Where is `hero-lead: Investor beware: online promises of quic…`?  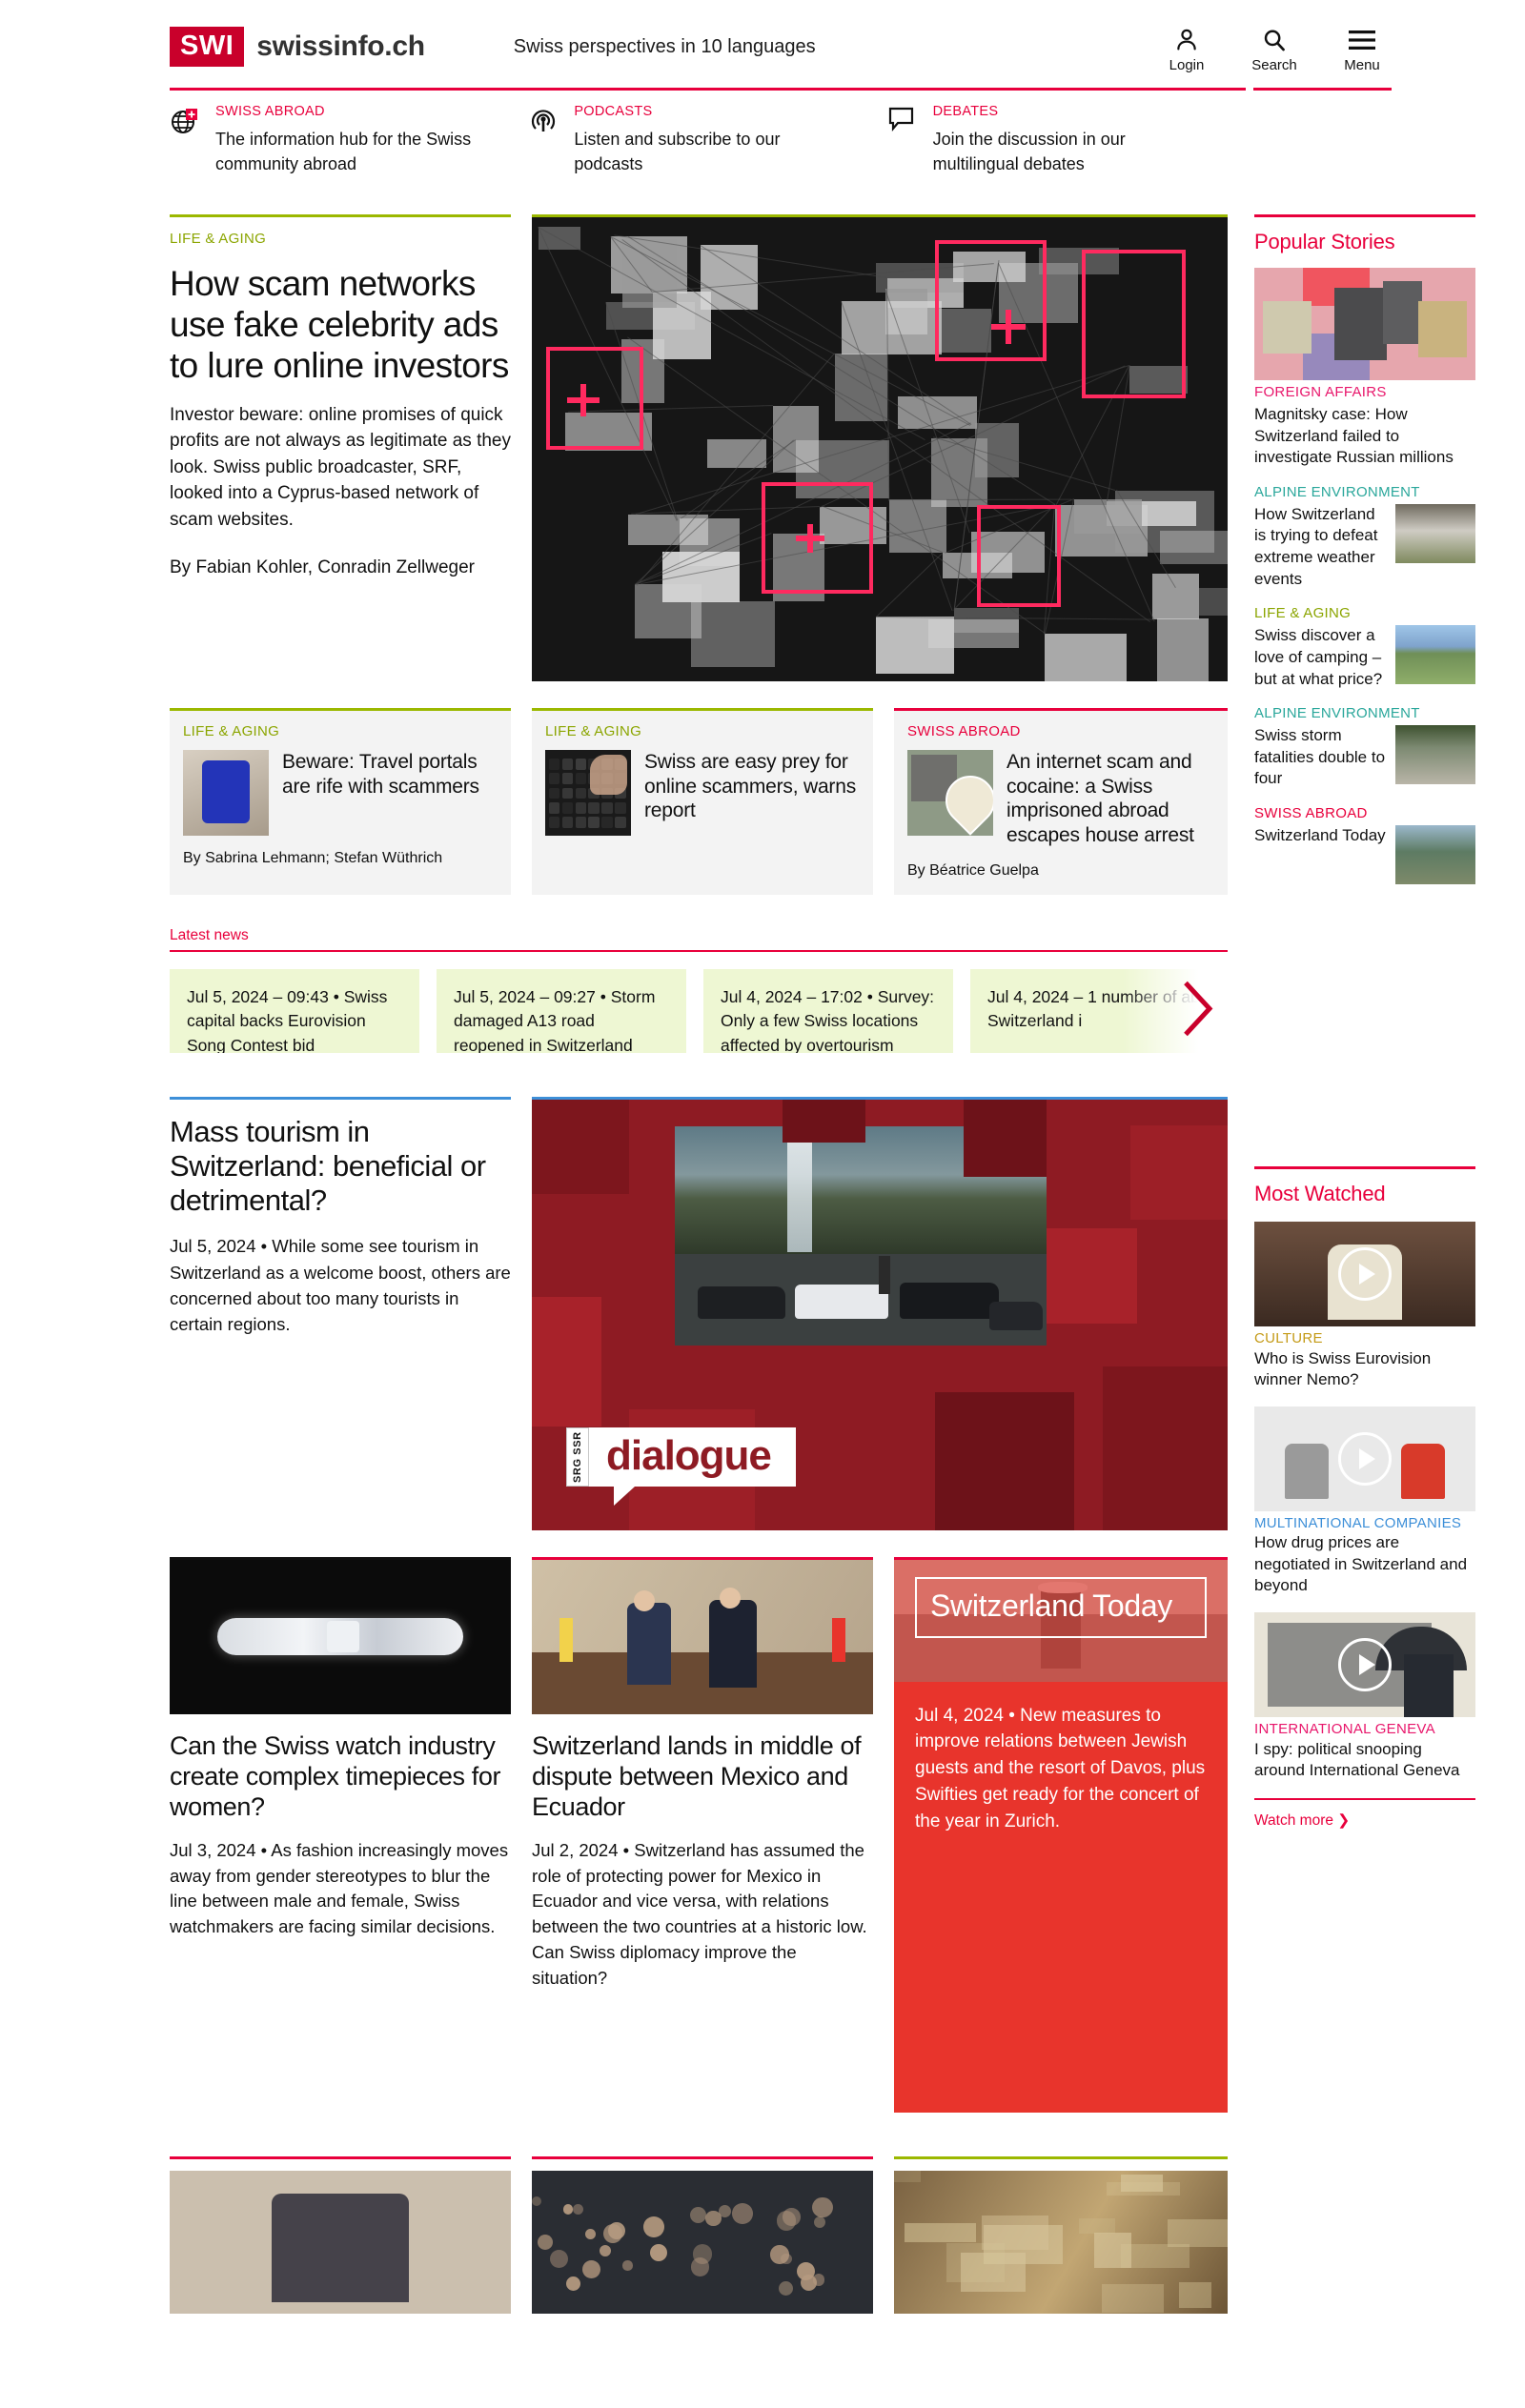 hero-lead: Investor beware: online promises of quic… is located at coordinates (341, 467).